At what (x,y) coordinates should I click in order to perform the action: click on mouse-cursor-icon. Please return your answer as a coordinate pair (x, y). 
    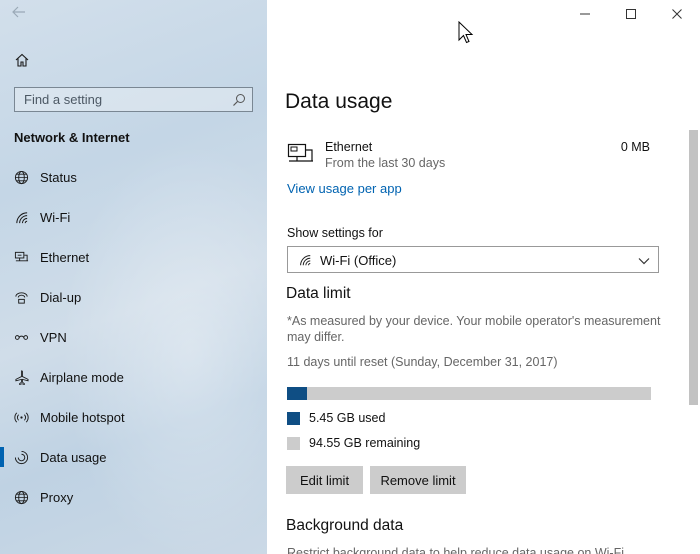
    Looking at the image, I should click on (466, 32).